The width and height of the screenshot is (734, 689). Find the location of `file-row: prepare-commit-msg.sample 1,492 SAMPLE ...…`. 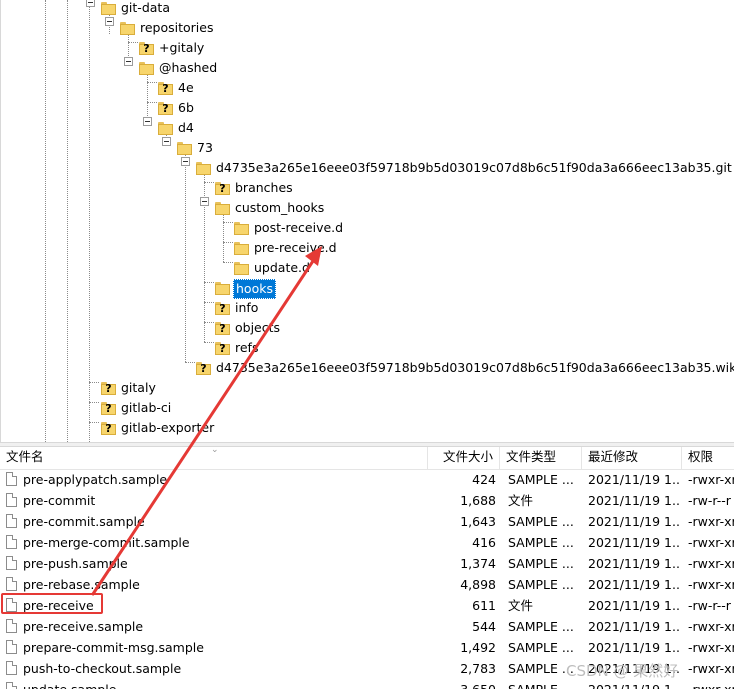

file-row: prepare-commit-msg.sample 1,492 SAMPLE ...… is located at coordinates (367, 647).